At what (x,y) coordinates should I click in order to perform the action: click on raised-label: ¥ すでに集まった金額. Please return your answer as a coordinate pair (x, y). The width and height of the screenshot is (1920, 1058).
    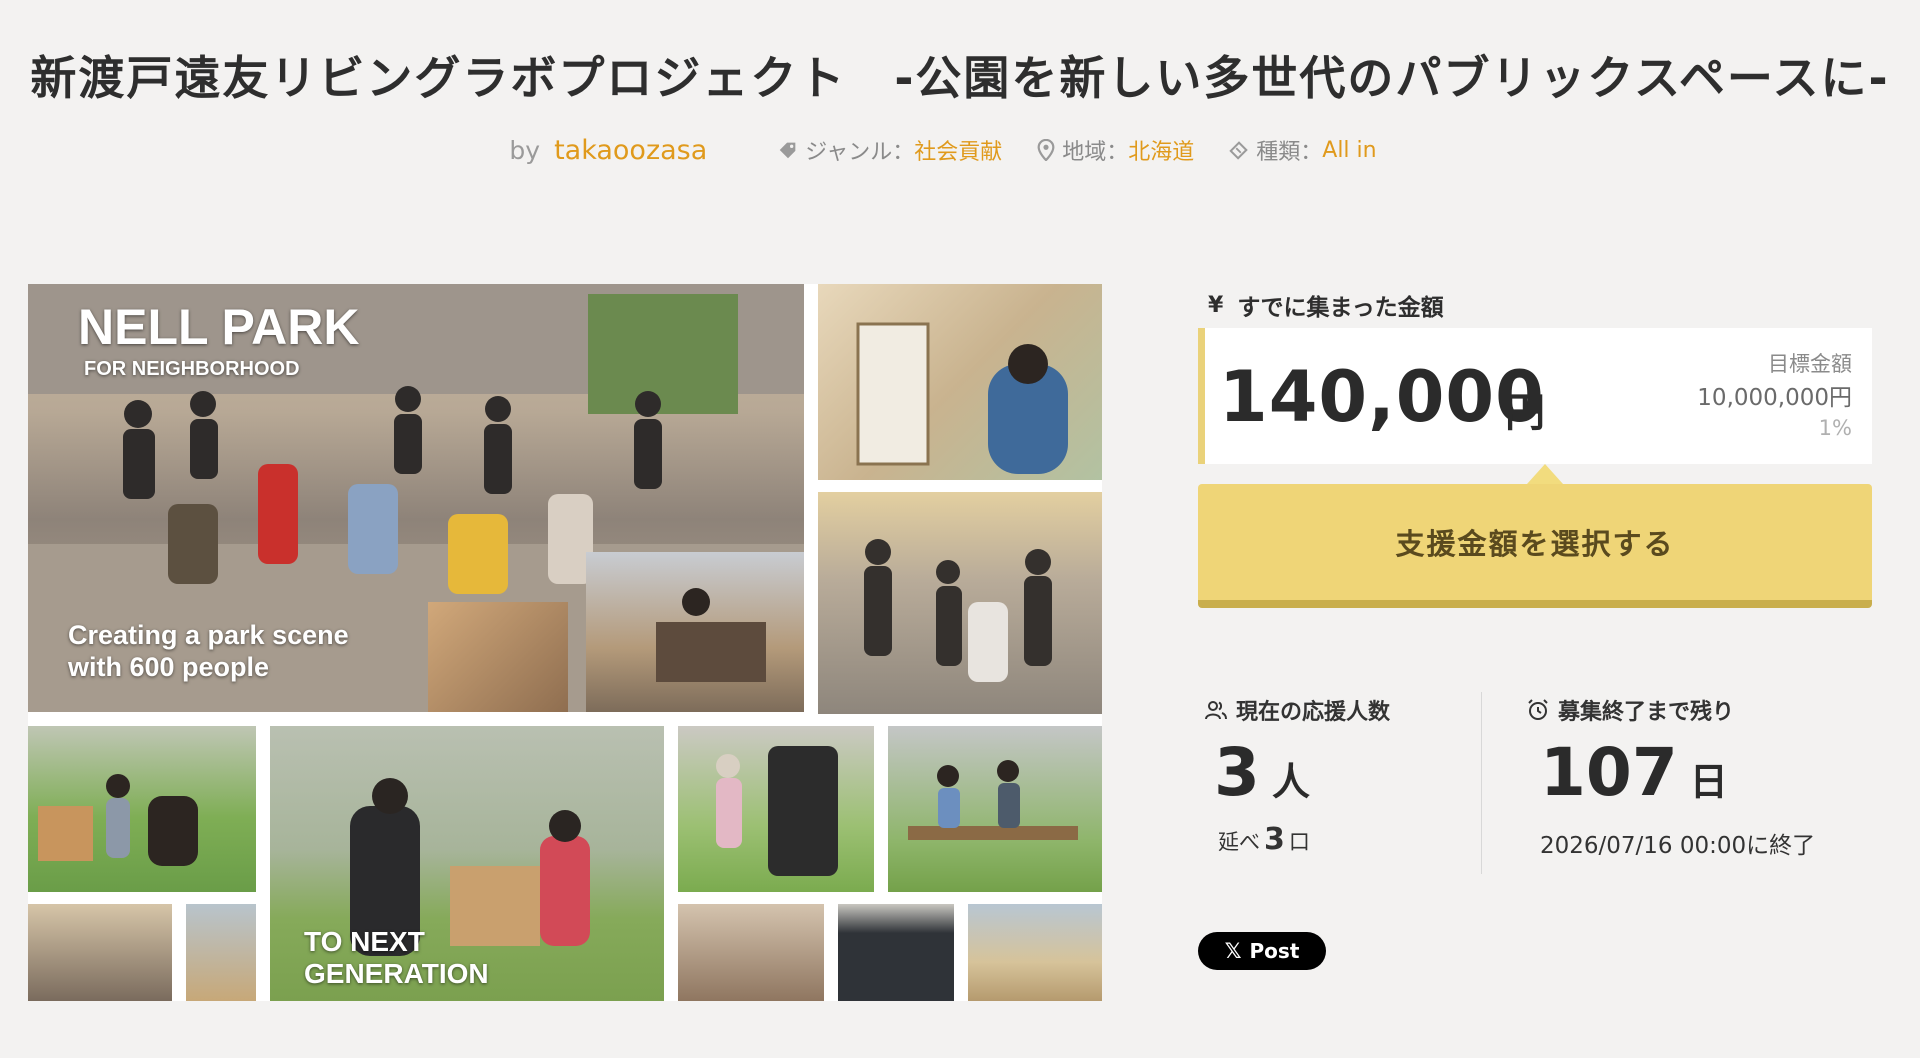
    Looking at the image, I should click on (1326, 305).